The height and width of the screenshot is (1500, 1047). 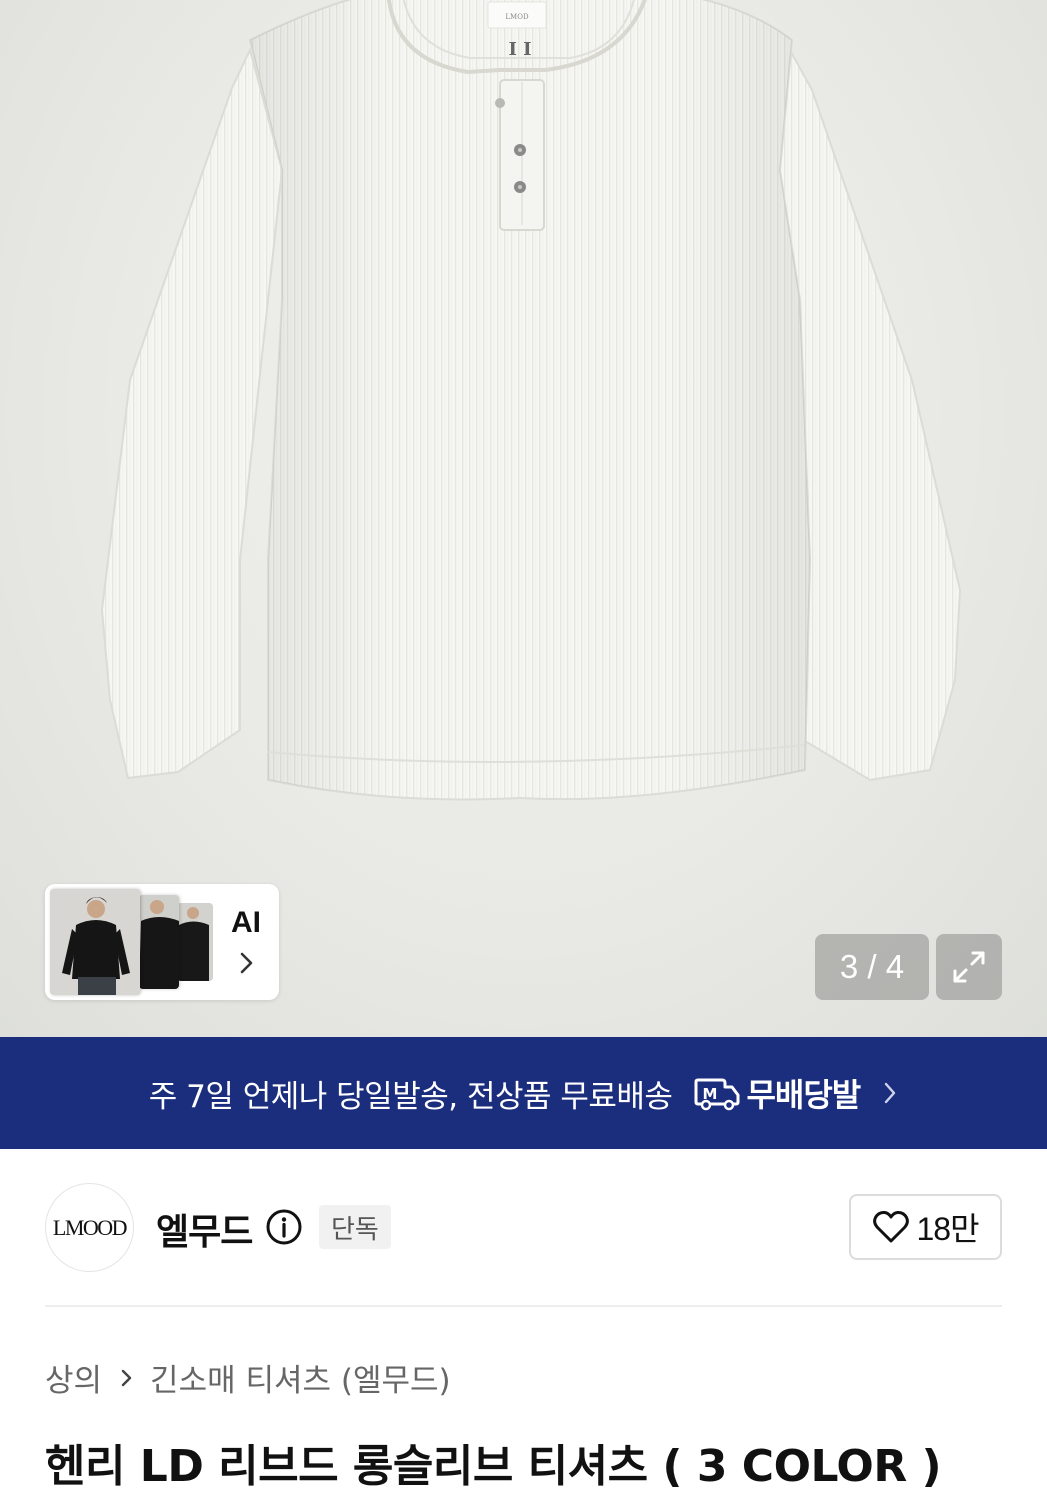 I want to click on ai-styling-card: AI, so click(x=162, y=942).